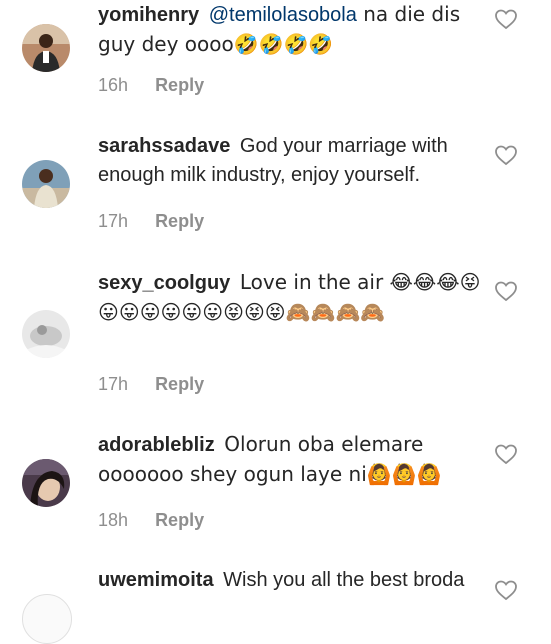  Describe the element at coordinates (113, 520) in the screenshot. I see `comment-timestamp: 18h` at that location.